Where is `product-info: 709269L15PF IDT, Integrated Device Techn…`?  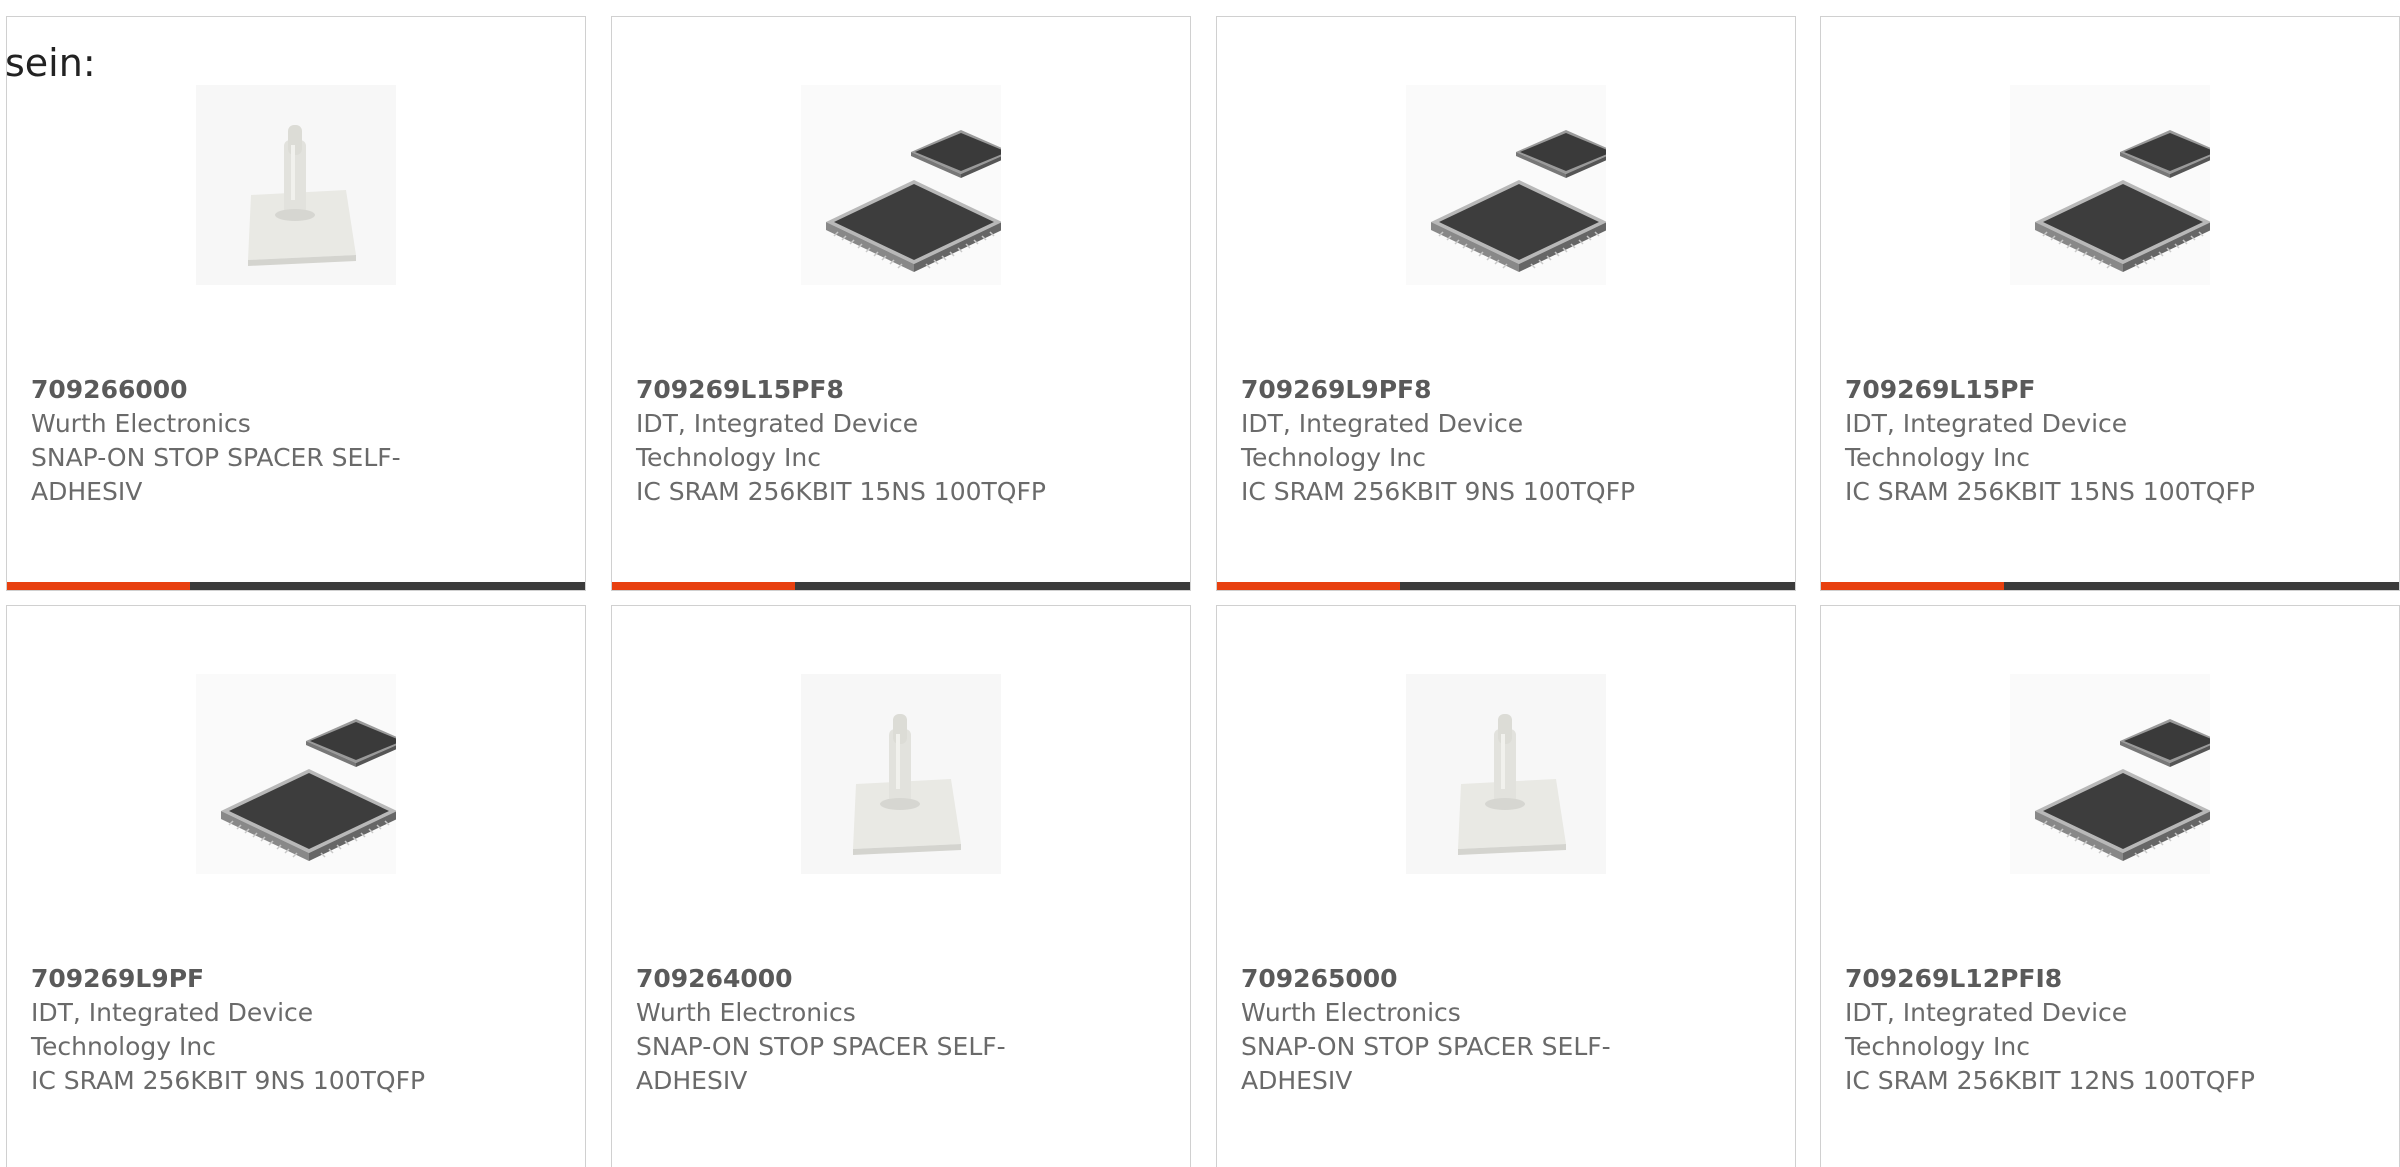 product-info: 709269L15PF IDT, Integrated Device Techn… is located at coordinates (2060, 441).